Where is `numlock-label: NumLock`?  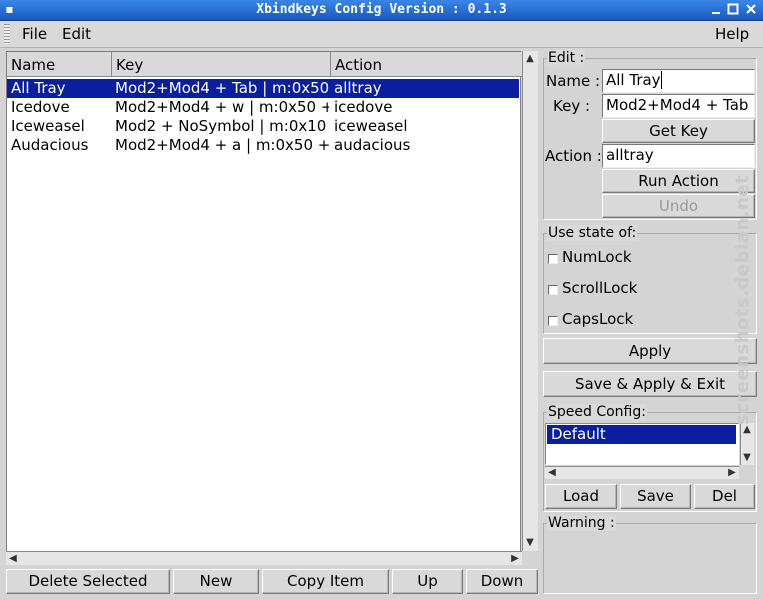
numlock-label: NumLock is located at coordinates (597, 257).